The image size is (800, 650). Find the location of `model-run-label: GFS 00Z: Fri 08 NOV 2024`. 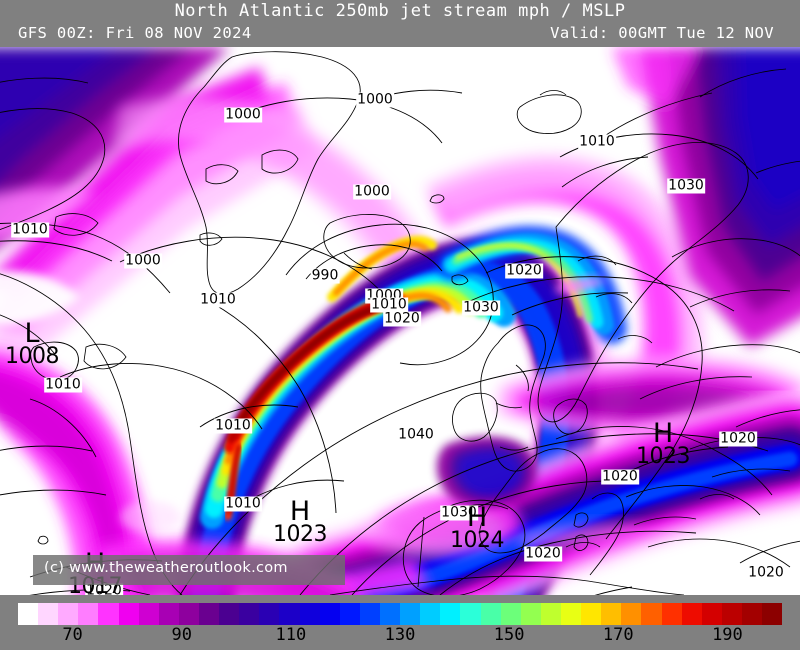

model-run-label: GFS 00Z: Fri 08 NOV 2024 is located at coordinates (135, 33).